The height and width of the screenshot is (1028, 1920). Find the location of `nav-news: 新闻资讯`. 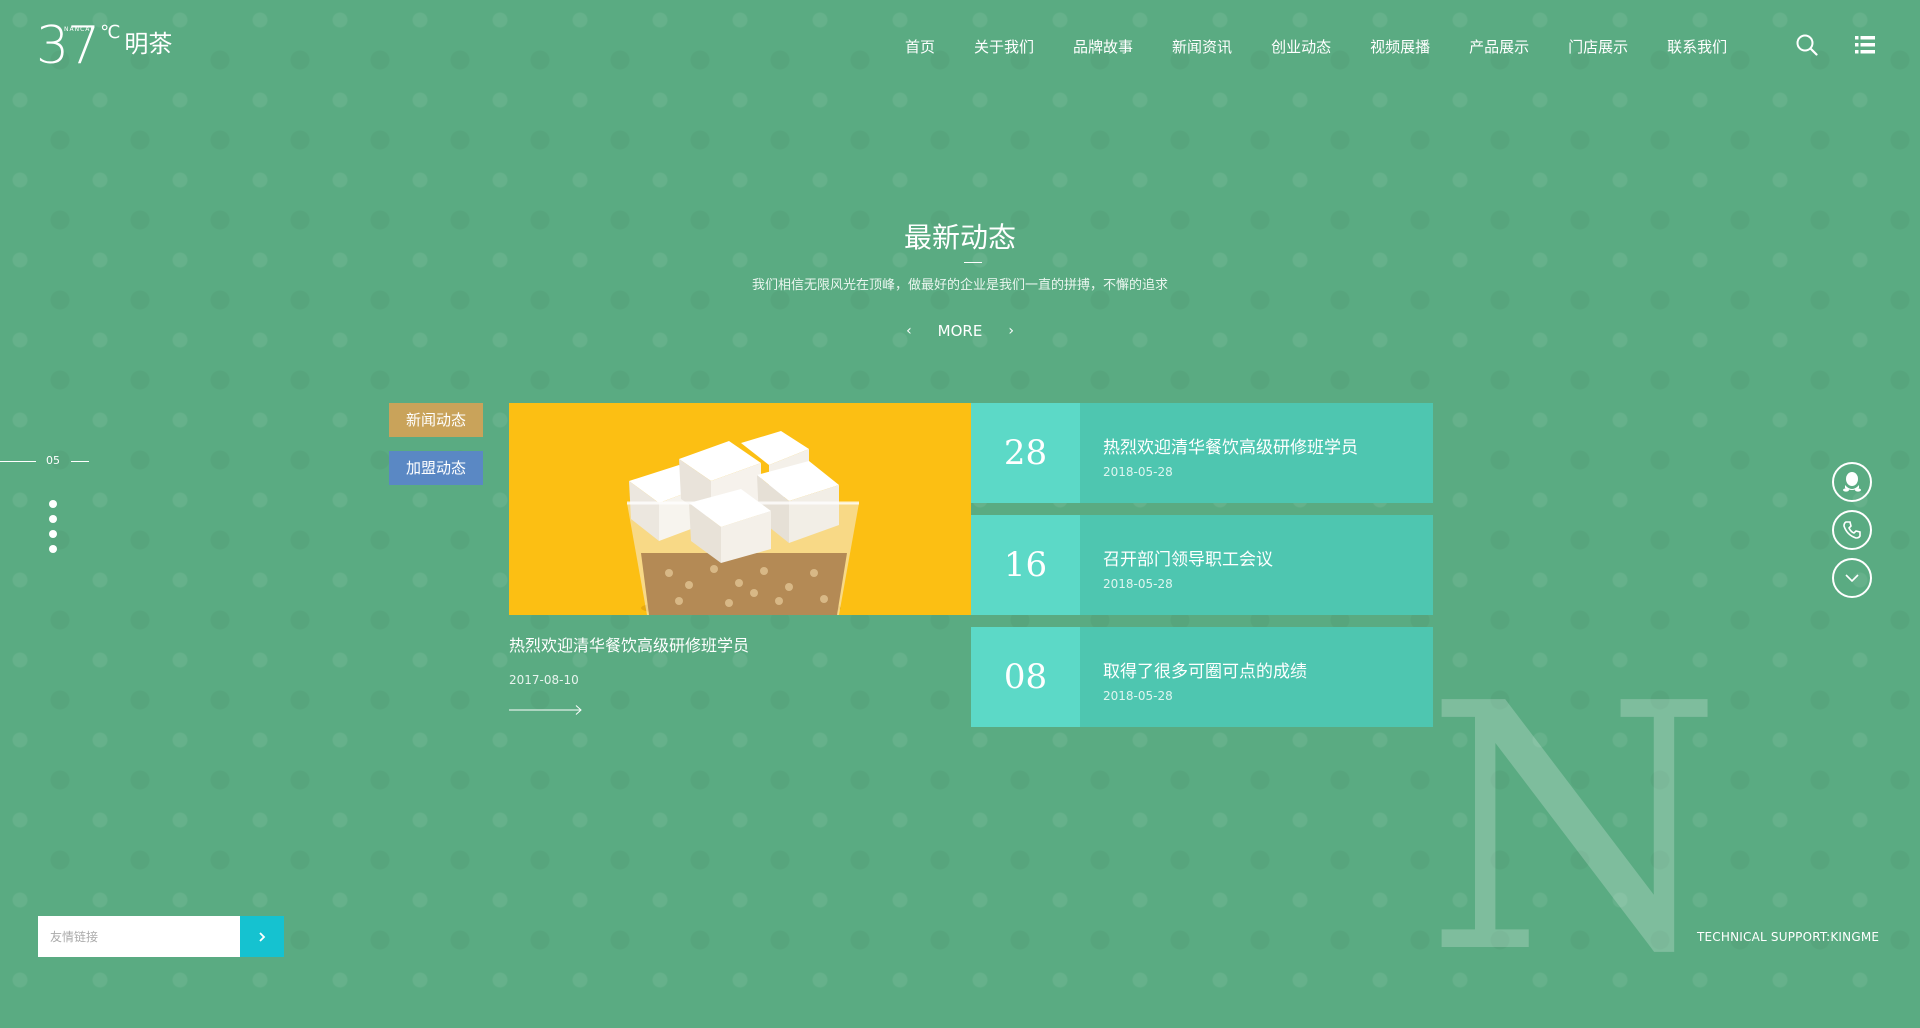

nav-news: 新闻资讯 is located at coordinates (1202, 46).